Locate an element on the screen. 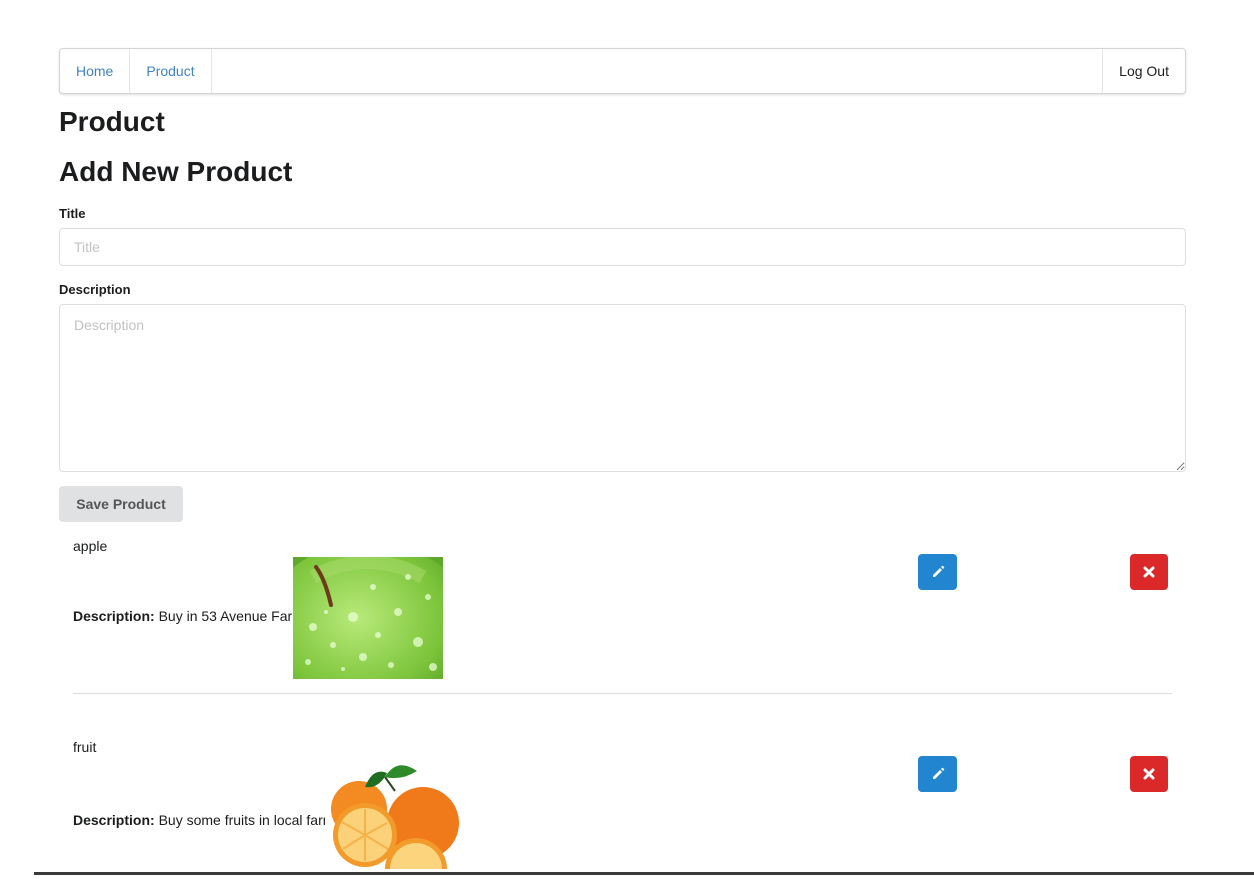  top-navbar: Home Product Log Out is located at coordinates (622, 71).